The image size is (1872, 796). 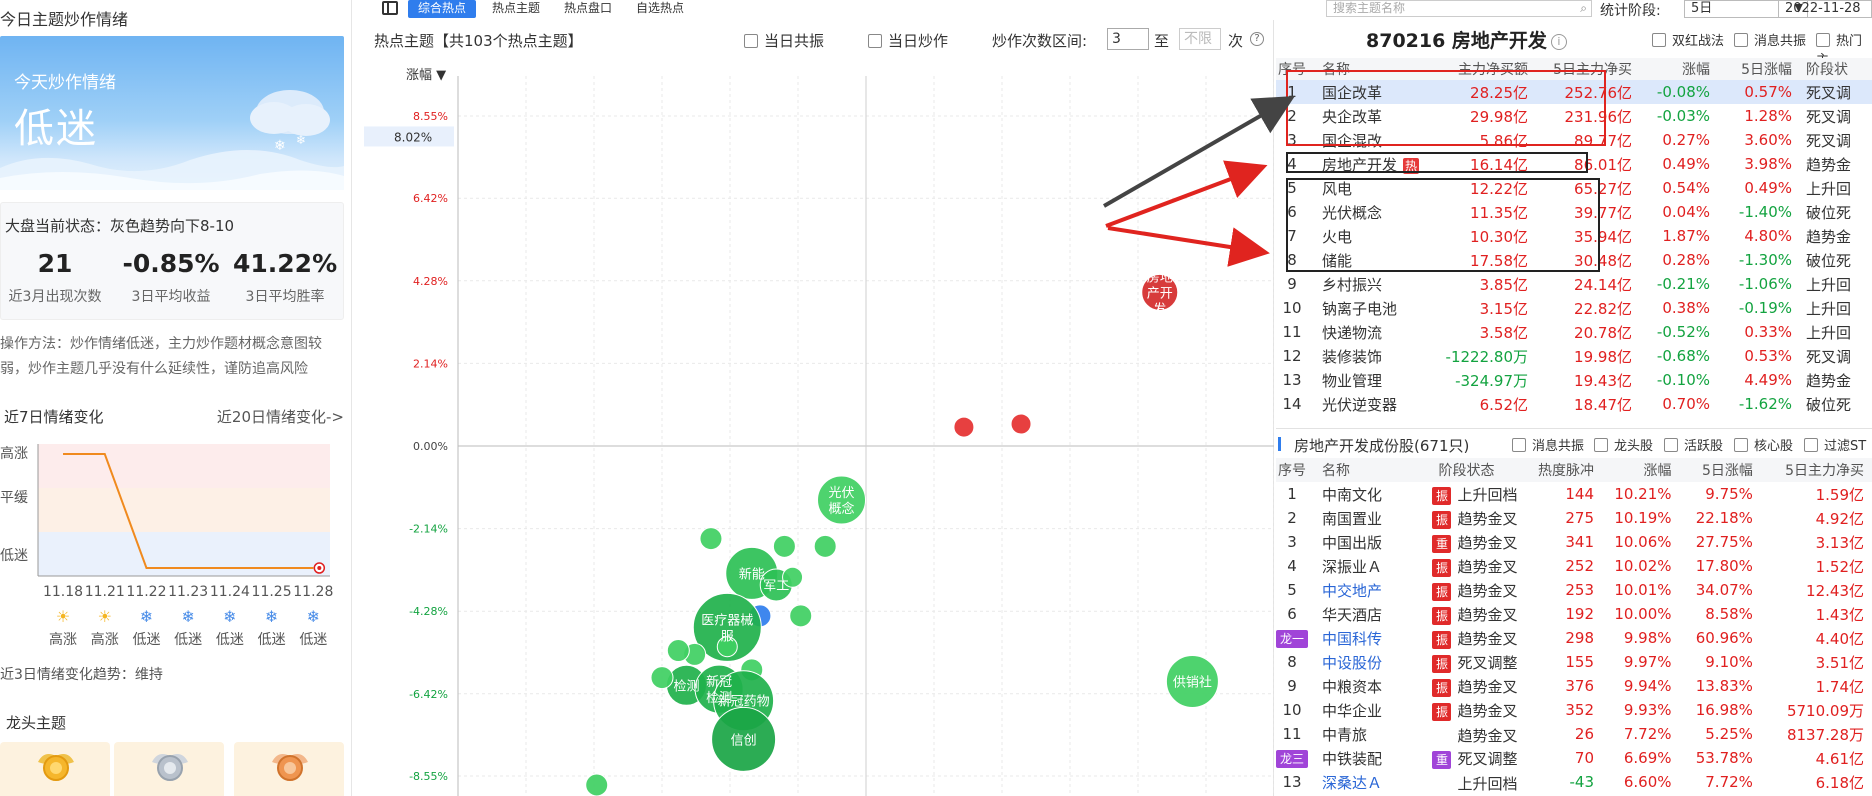 What do you see at coordinates (1374, 542) in the screenshot?
I see `stock-name: 中国出版` at bounding box center [1374, 542].